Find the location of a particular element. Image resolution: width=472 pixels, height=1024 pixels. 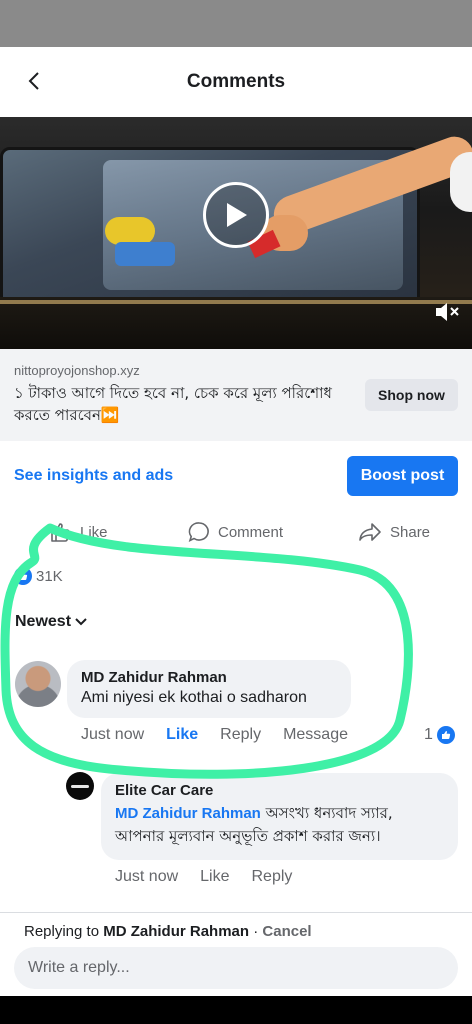

see-insights-link: See insights and ads is located at coordinates (93, 476).